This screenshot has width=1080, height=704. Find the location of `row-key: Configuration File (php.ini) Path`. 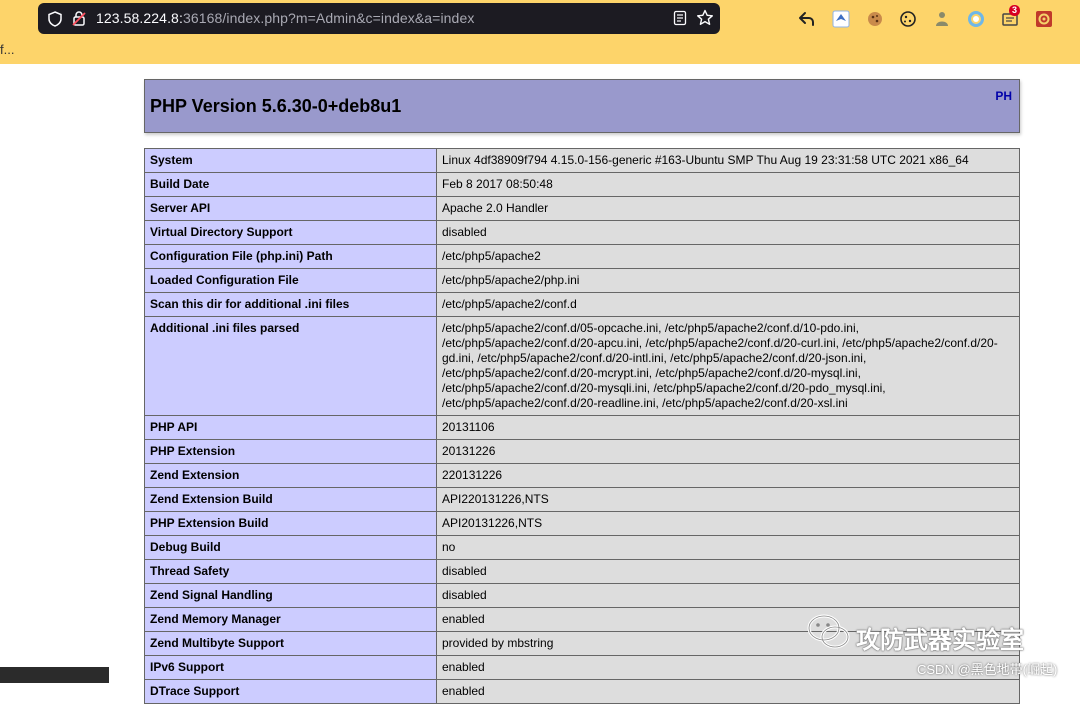

row-key: Configuration File (php.ini) Path is located at coordinates (290, 256).